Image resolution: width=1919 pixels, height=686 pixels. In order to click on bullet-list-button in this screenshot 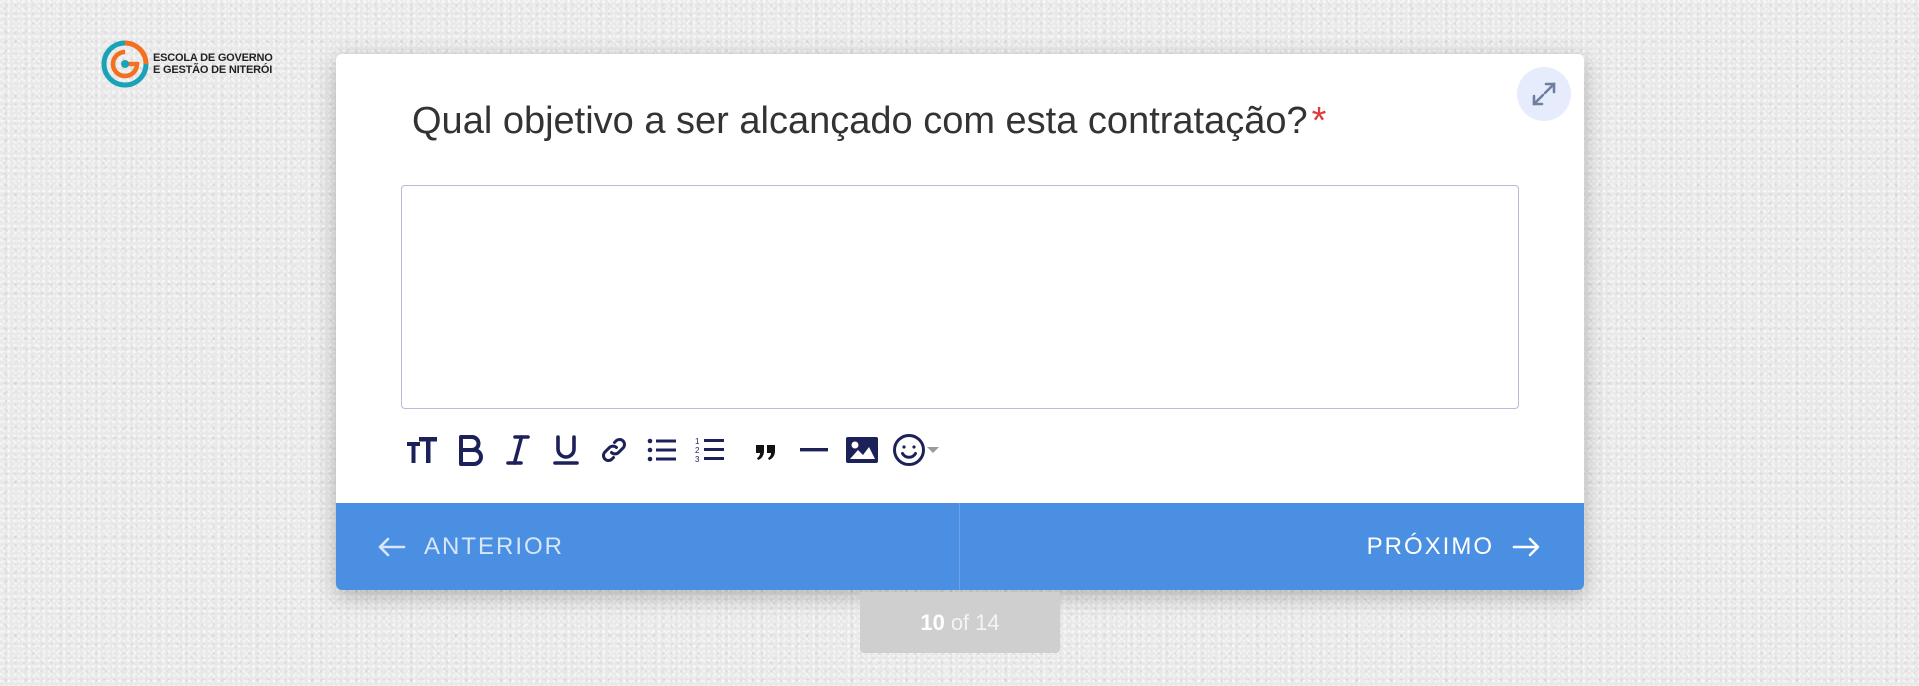, I will do `click(662, 450)`.